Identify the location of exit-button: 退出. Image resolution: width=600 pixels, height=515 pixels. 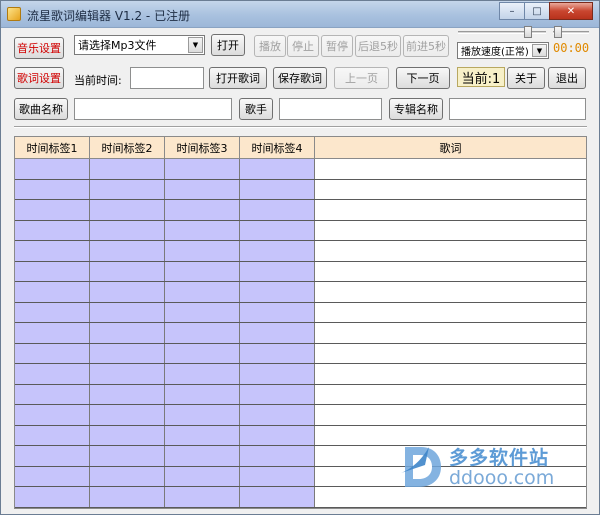
(567, 78).